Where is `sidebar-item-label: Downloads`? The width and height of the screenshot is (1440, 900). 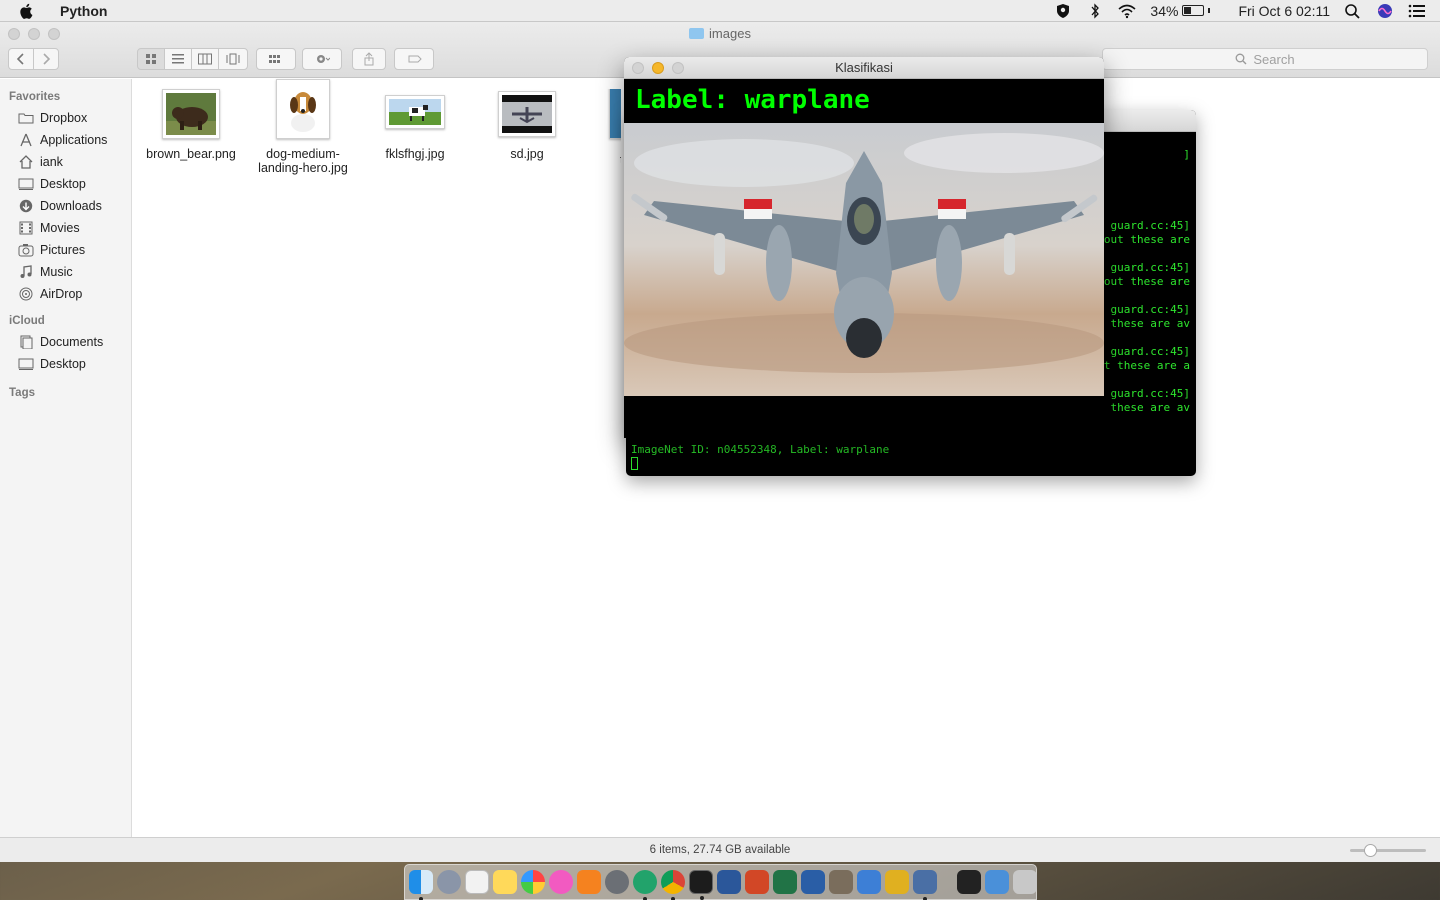
sidebar-item-label: Downloads is located at coordinates (71, 206).